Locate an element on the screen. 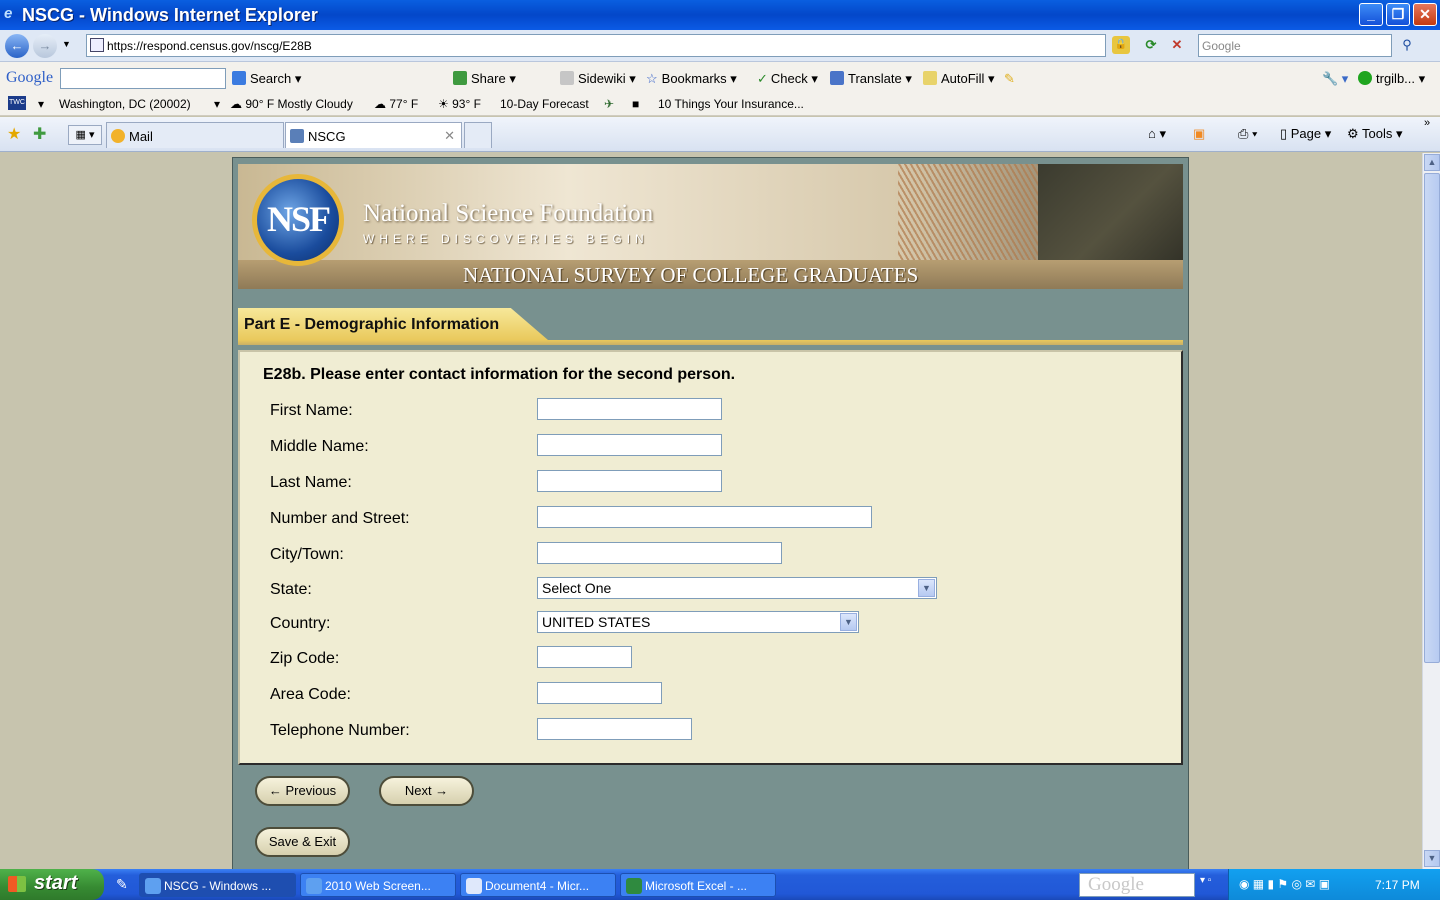 Image resolution: width=1440 pixels, height=900 pixels. home-icon: ⌂ ▾ is located at coordinates (1157, 134).